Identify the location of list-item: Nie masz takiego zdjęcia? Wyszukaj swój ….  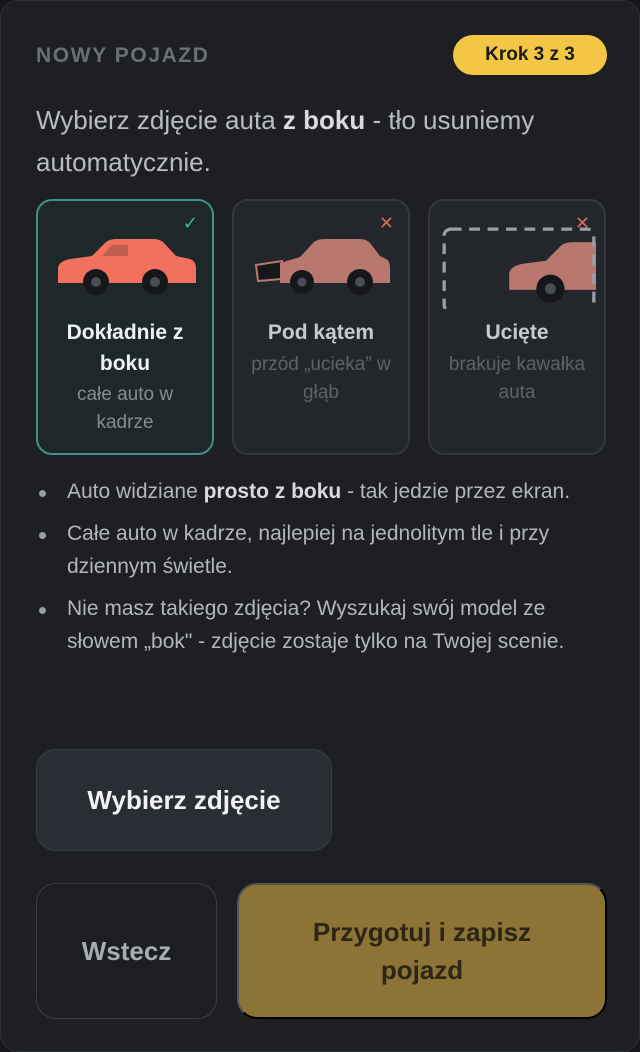
(322, 625).